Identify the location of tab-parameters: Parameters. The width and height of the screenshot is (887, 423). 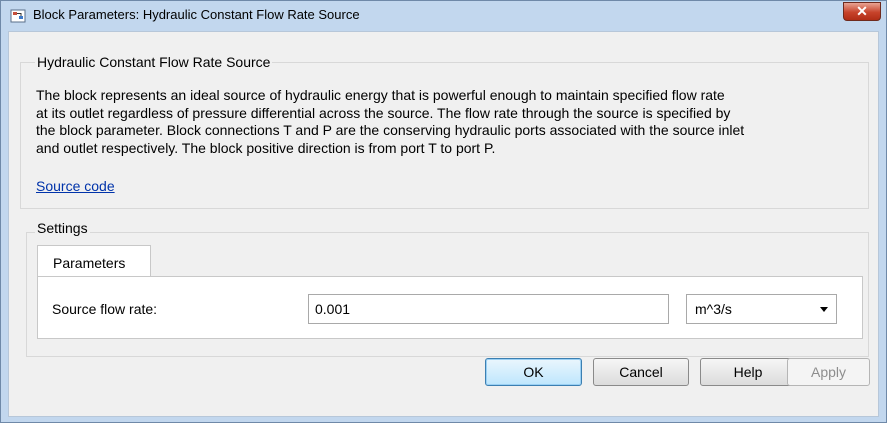
(94, 261).